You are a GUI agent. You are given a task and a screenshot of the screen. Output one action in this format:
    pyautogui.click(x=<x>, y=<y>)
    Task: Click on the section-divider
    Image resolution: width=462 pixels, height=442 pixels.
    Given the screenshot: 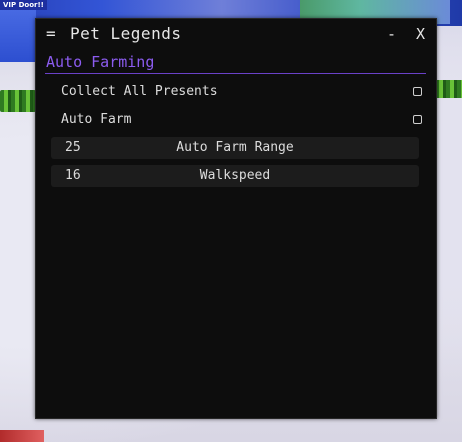 What is the action you would take?
    pyautogui.click(x=235, y=73)
    